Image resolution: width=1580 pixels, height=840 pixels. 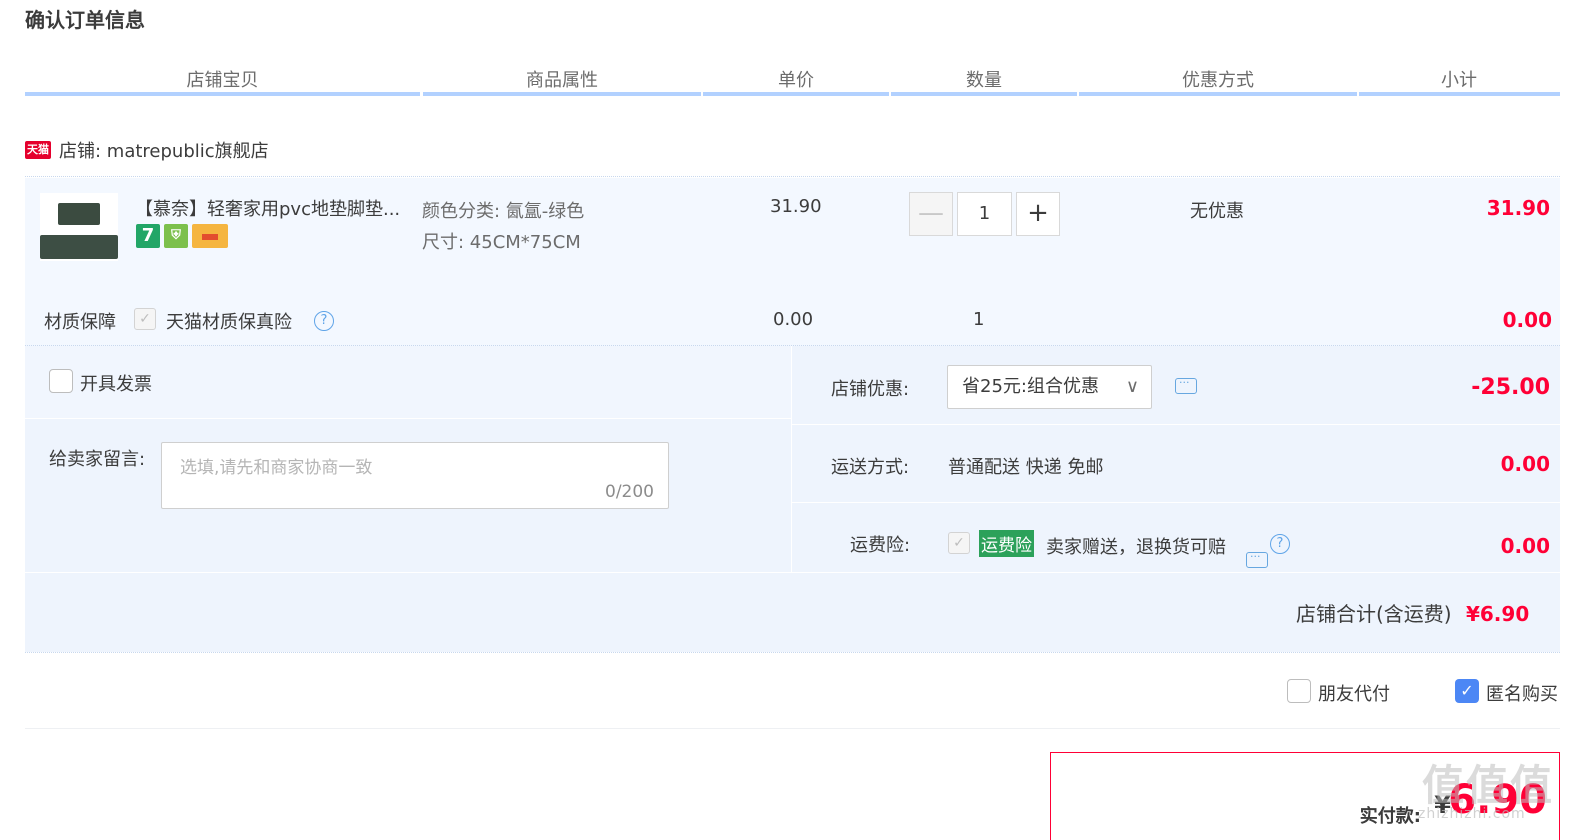 What do you see at coordinates (979, 319) in the screenshot?
I see `insurance-quantity: 1` at bounding box center [979, 319].